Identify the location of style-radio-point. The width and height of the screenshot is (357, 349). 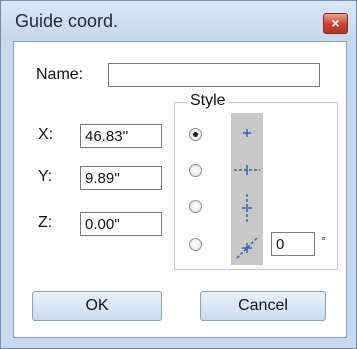
(195, 134).